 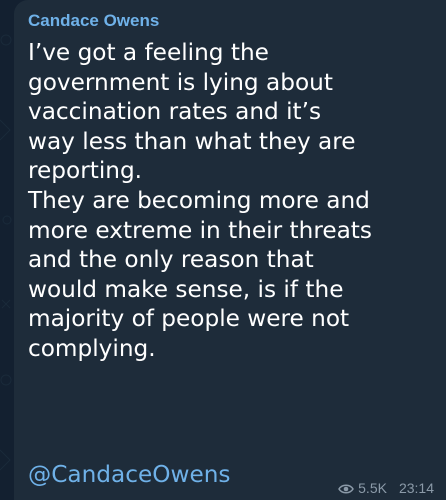 What do you see at coordinates (129, 475) in the screenshot?
I see `mention-link: @CandaceOwens` at bounding box center [129, 475].